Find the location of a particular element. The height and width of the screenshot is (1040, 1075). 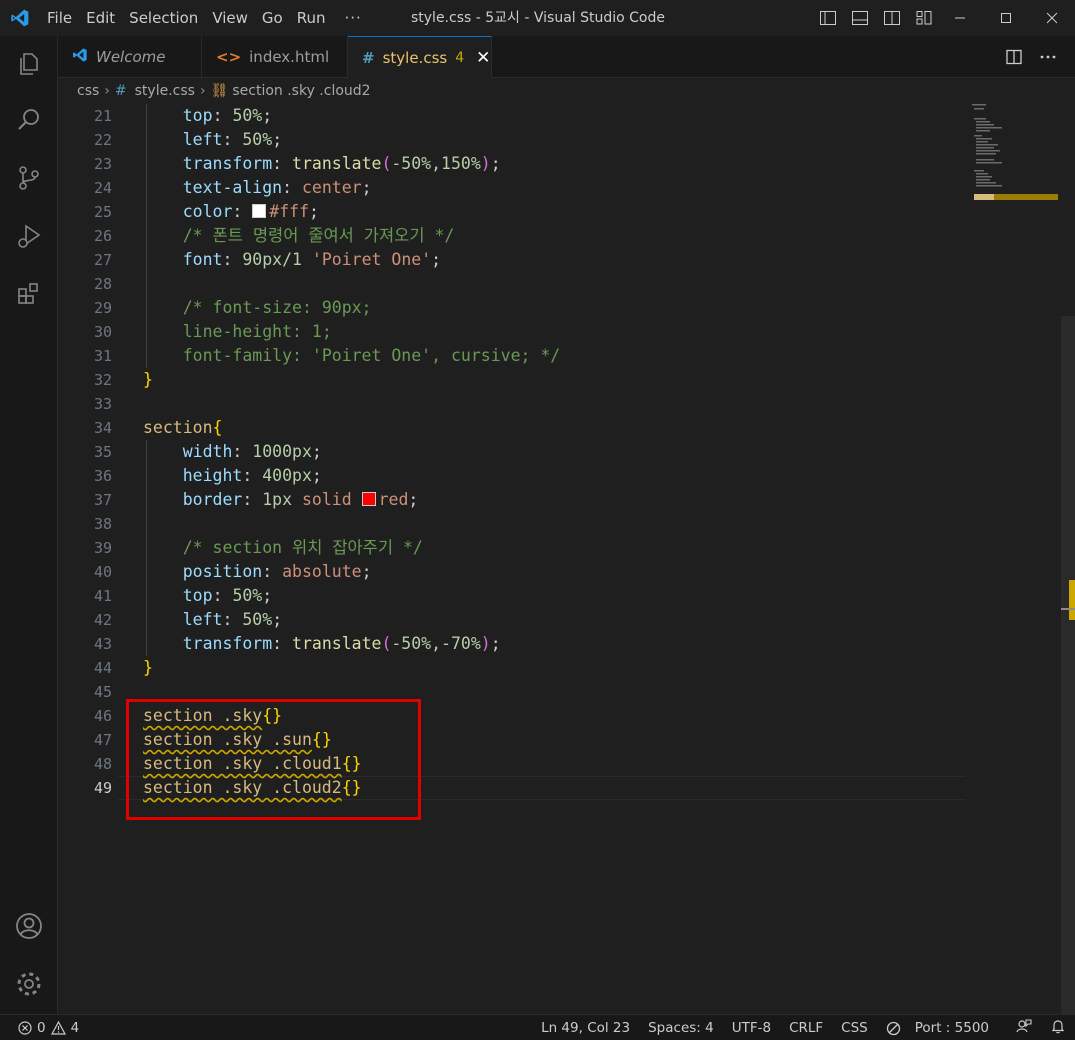

tab-label: index.html is located at coordinates (289, 57).